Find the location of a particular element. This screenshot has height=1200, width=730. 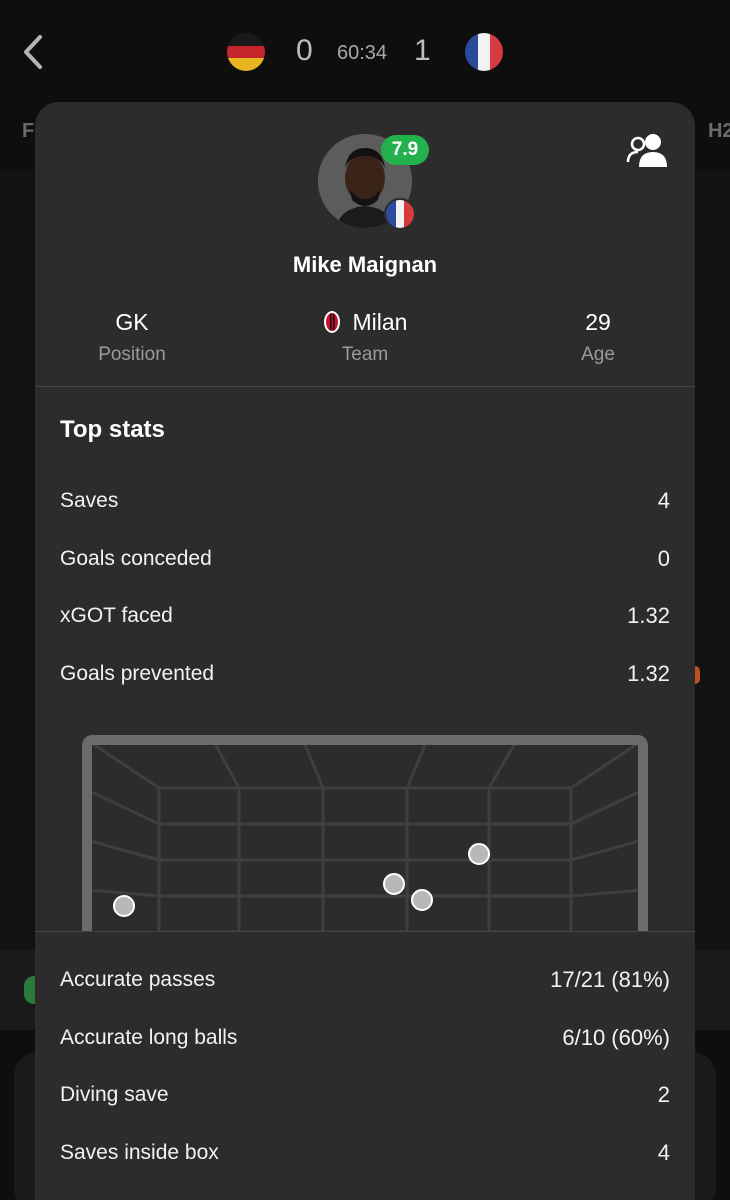

match-header: 0 60:34 1 is located at coordinates (365, 50).